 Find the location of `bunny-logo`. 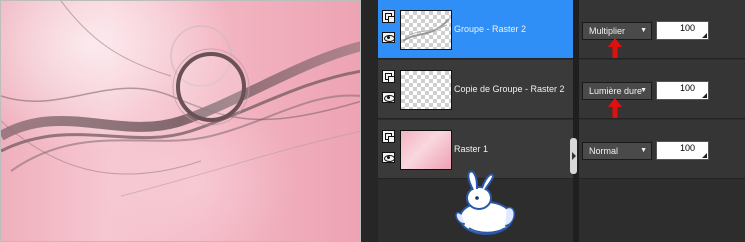

bunny-logo is located at coordinates (485, 202).